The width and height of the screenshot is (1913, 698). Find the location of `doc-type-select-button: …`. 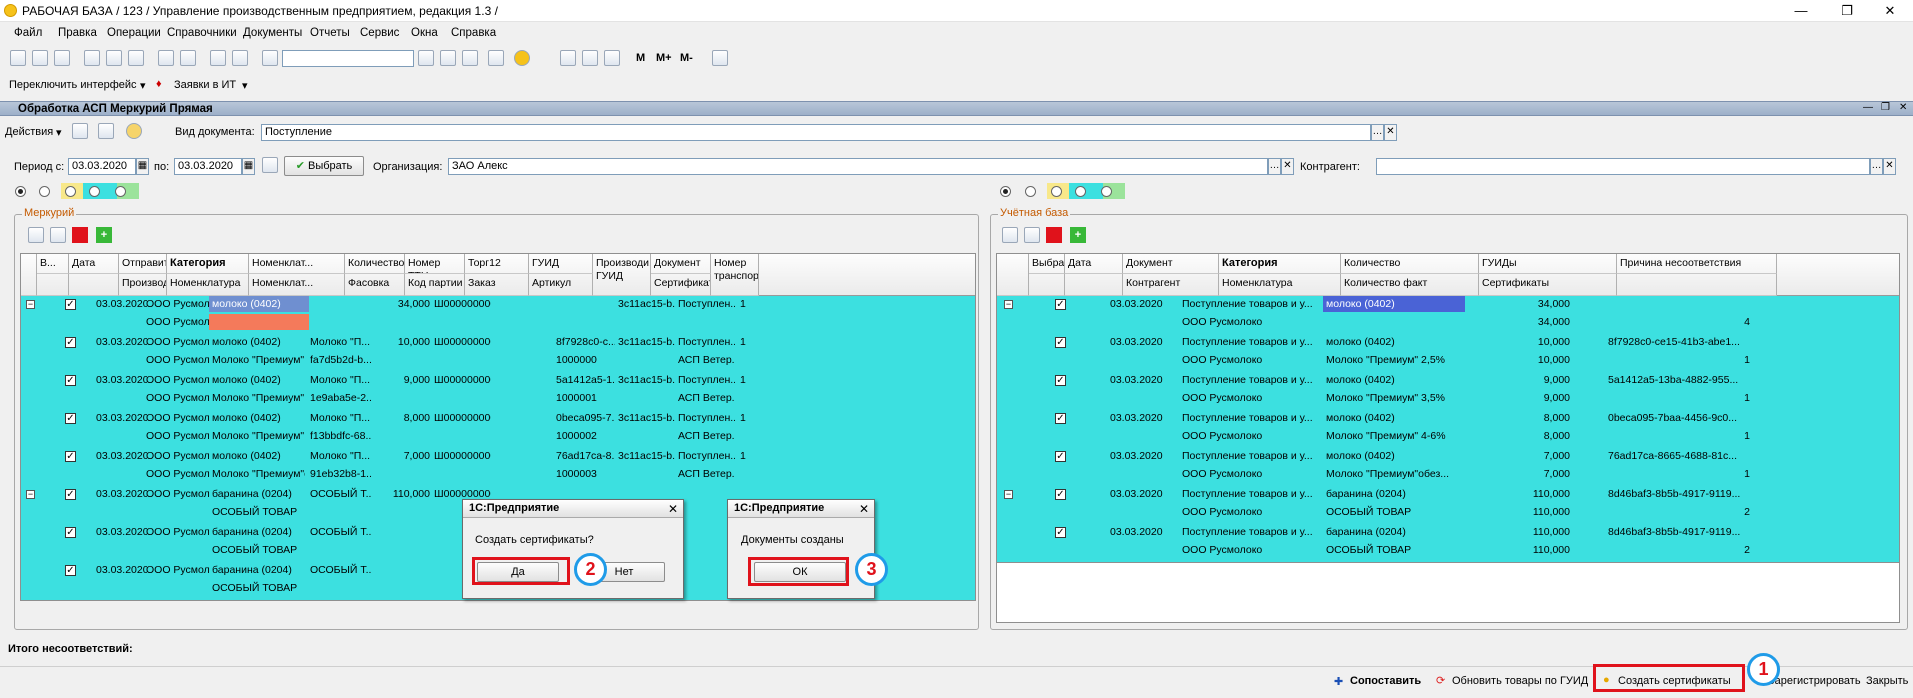

doc-type-select-button: … is located at coordinates (1377, 132).